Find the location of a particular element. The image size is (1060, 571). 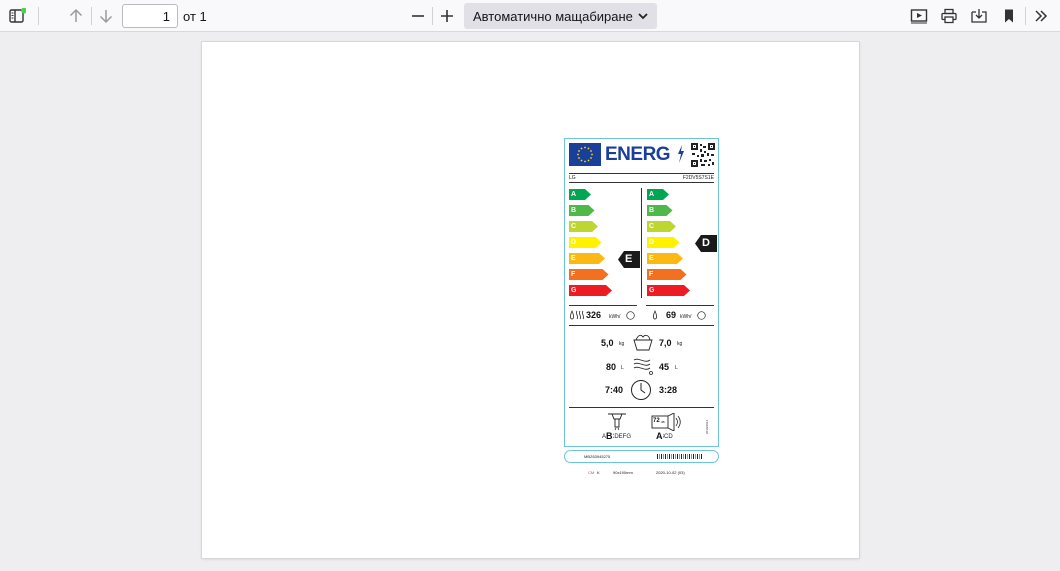

more-tools-button is located at coordinates (1041, 16).